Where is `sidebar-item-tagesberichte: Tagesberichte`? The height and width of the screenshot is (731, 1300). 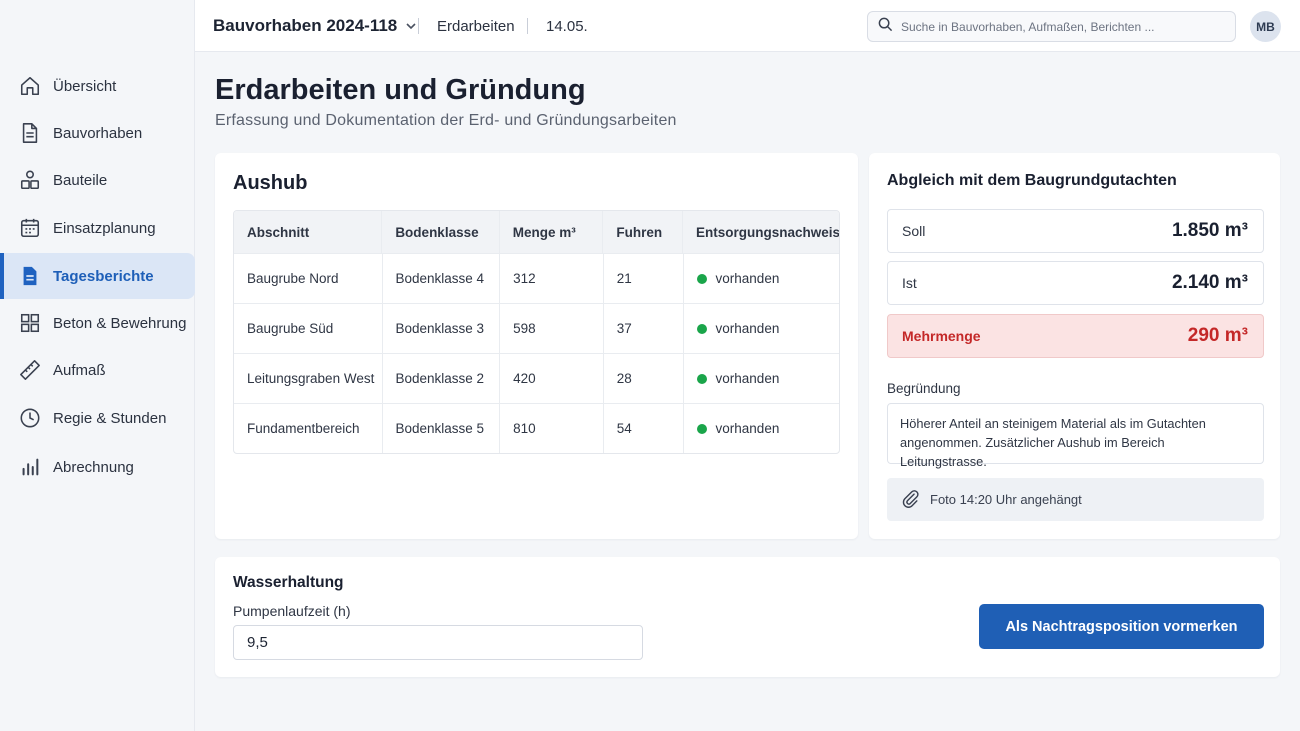 sidebar-item-tagesberichte: Tagesberichte is located at coordinates (97, 276).